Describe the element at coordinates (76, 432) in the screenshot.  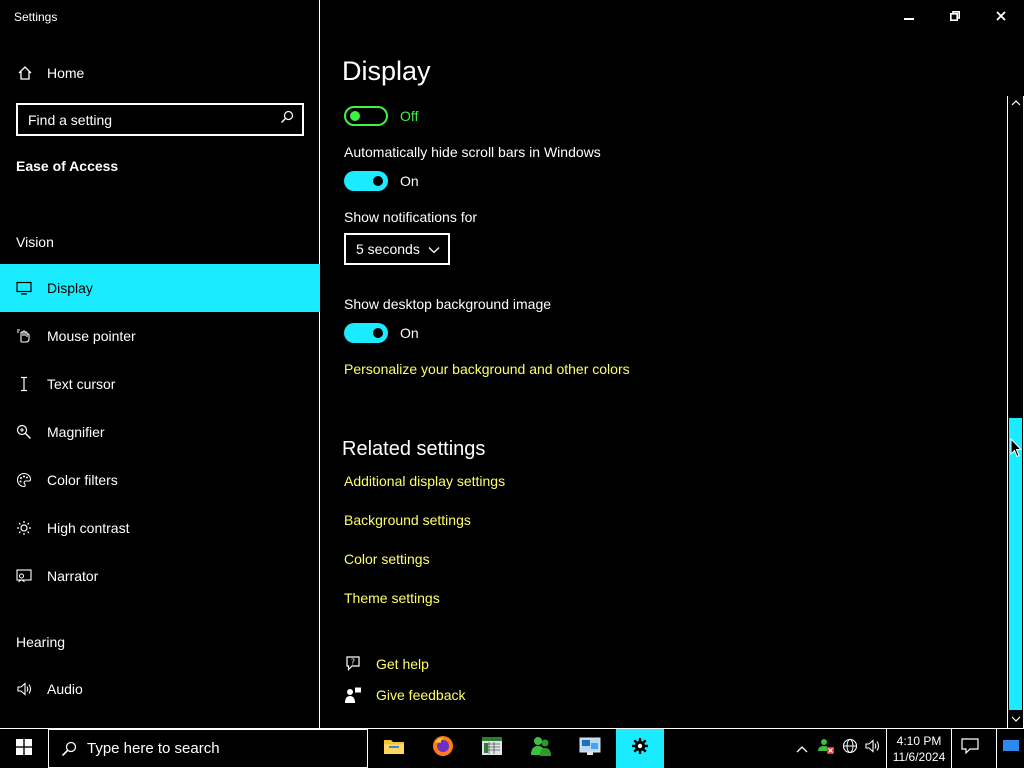
I see `sidebar-item-label: Magnifier` at that location.